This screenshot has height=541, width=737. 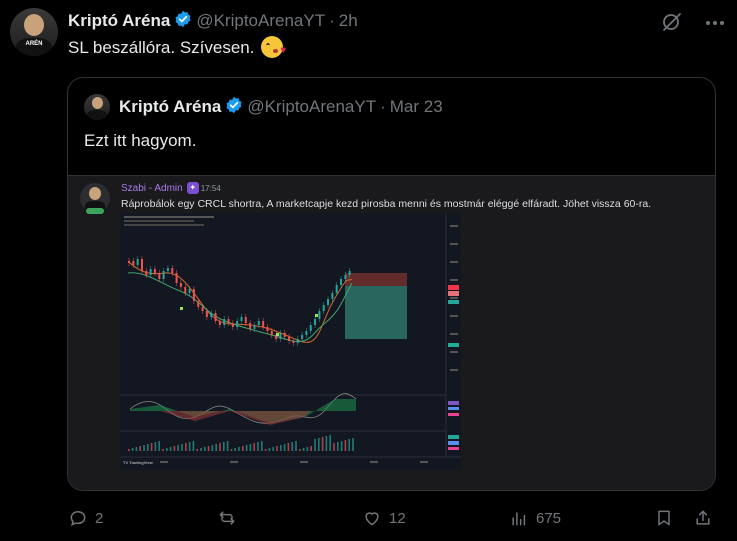 I want to click on tweet-text-content: SL beszállóra. Szívesen., so click(x=161, y=47).